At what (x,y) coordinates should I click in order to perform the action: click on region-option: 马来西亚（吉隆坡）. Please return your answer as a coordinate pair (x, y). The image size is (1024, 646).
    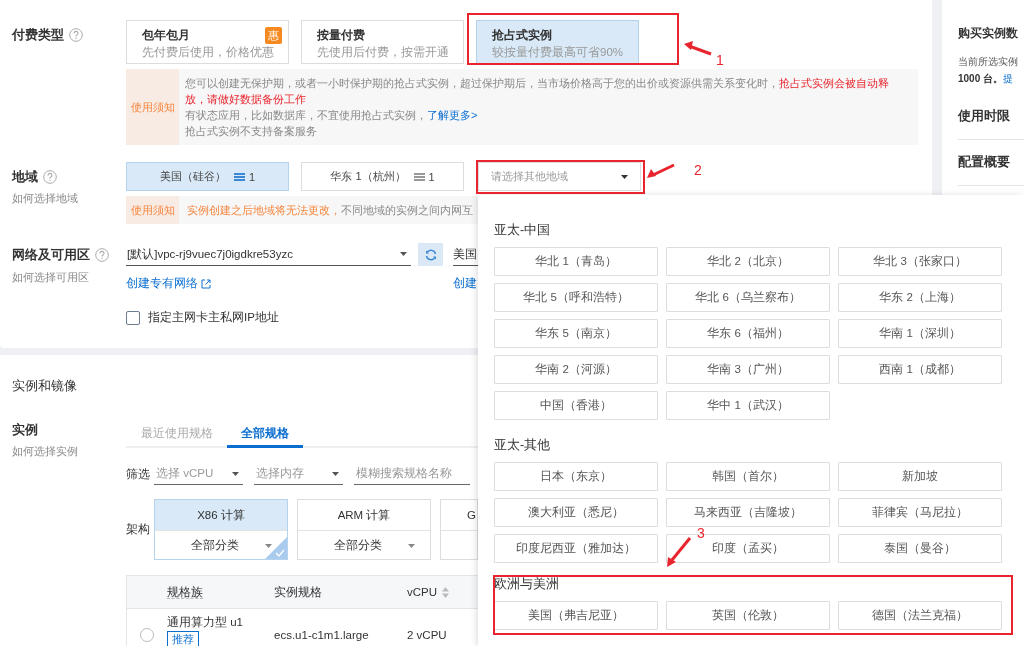
    Looking at the image, I should click on (748, 512).